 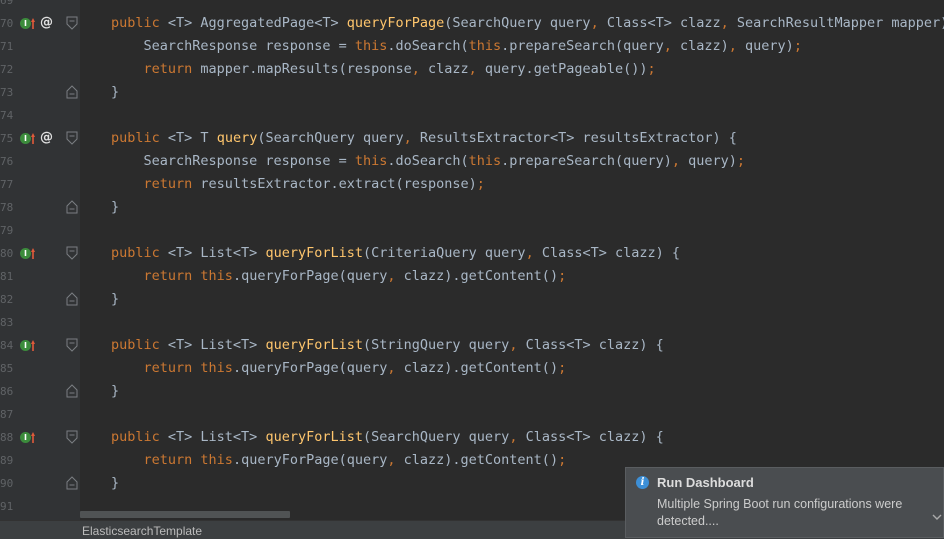 I want to click on horizontal-scrollbar, so click(x=185, y=514).